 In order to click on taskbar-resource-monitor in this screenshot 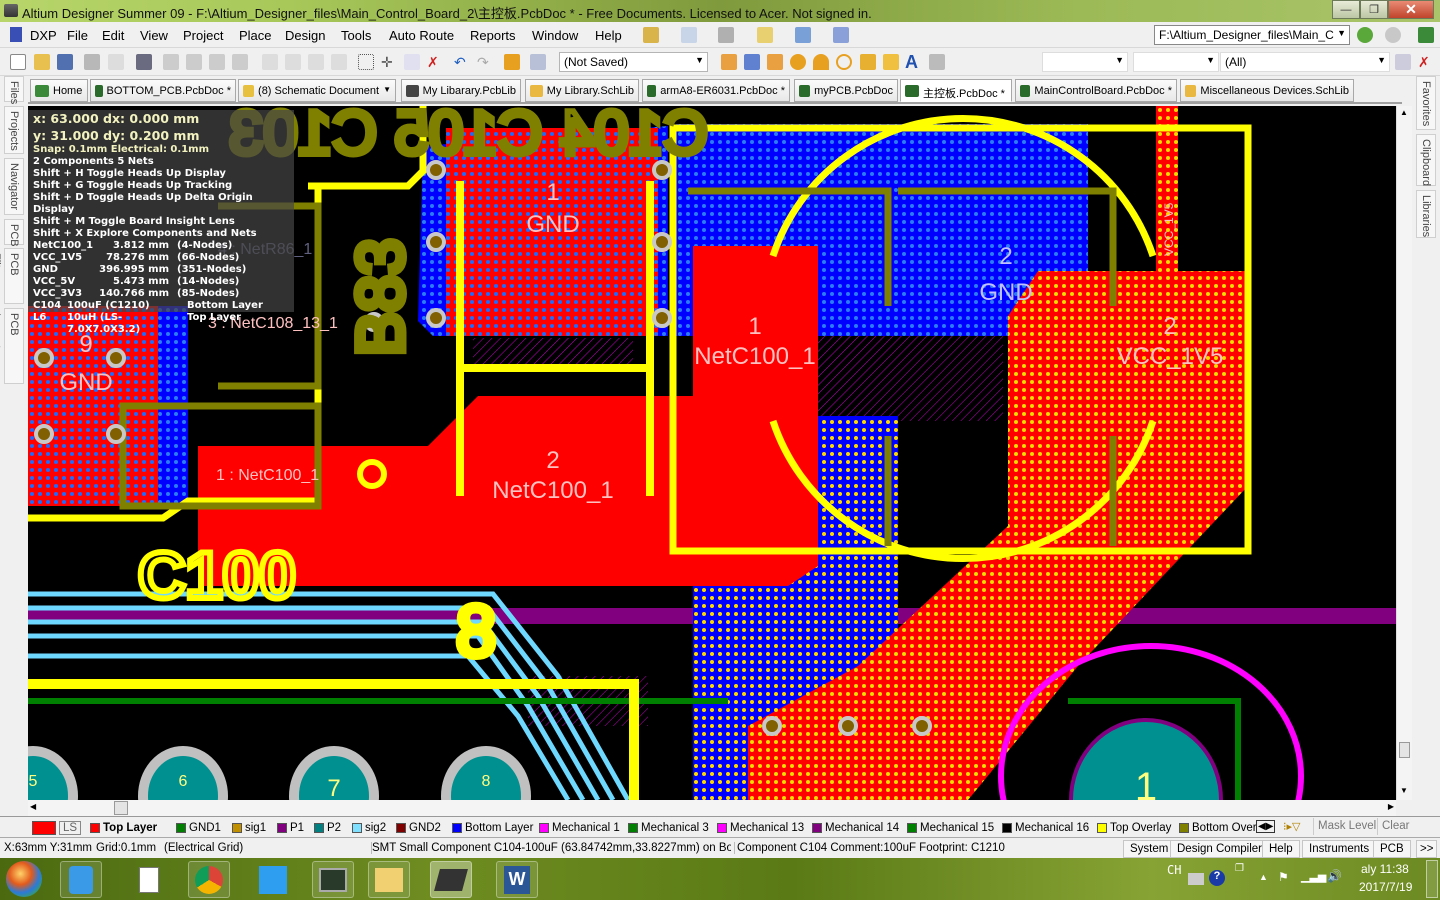, I will do `click(333, 879)`.